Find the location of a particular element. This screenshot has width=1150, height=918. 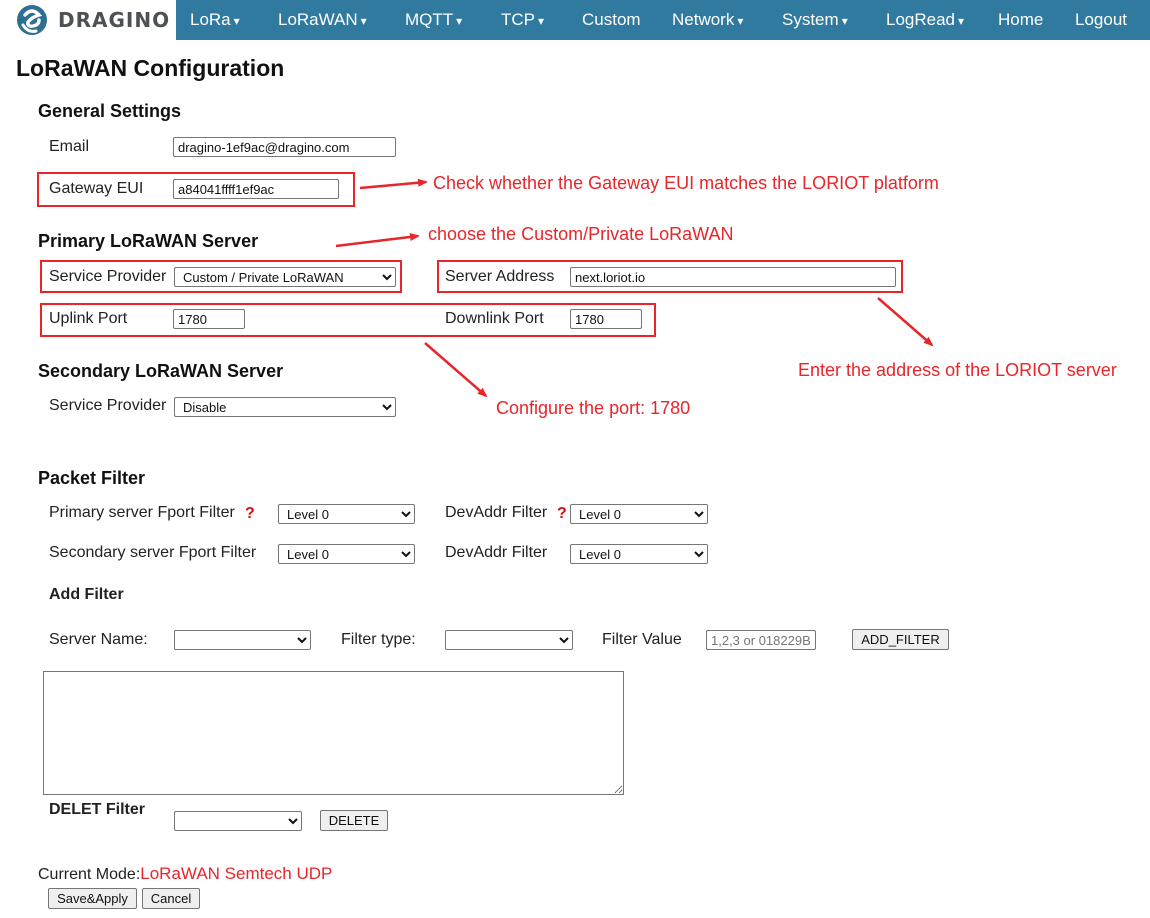

highlight-box-ports is located at coordinates (348, 320).